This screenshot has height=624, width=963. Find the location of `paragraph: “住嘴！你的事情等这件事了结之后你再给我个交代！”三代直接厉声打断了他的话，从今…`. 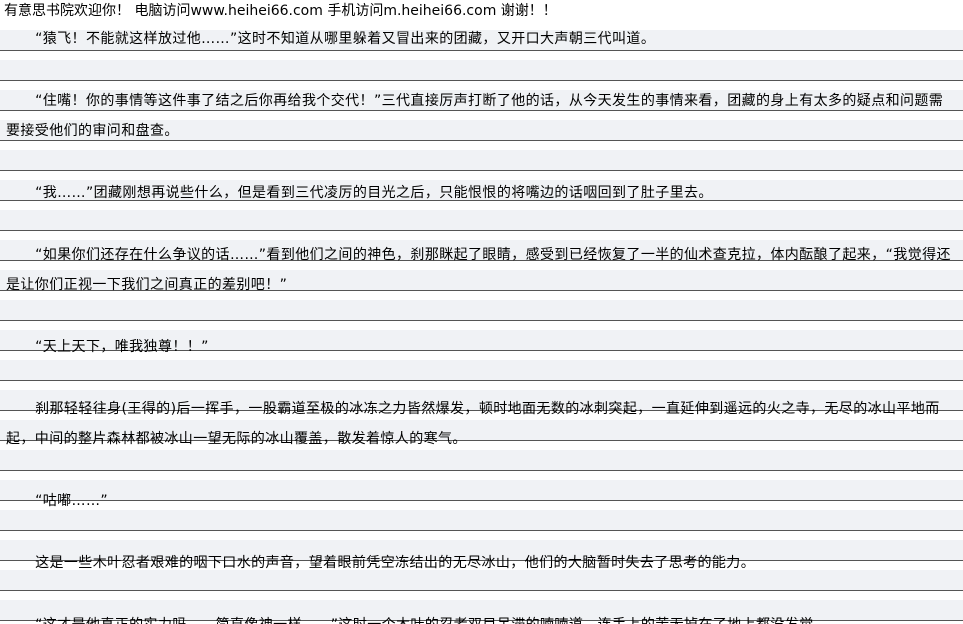

paragraph: “住嘴！你的事情等这件事了结之后你再给我个交代！”三代直接厉声打断了他的话，从今… is located at coordinates (475, 116).